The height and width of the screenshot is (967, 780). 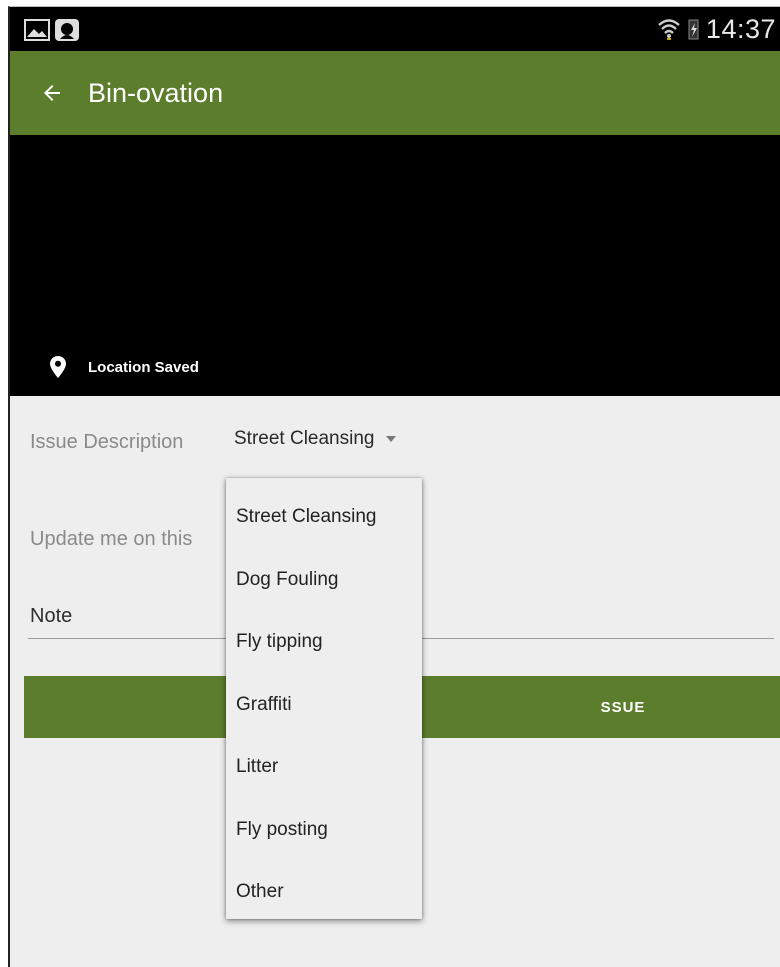 What do you see at coordinates (324, 705) in the screenshot?
I see `dropdown-option: Graffiti` at bounding box center [324, 705].